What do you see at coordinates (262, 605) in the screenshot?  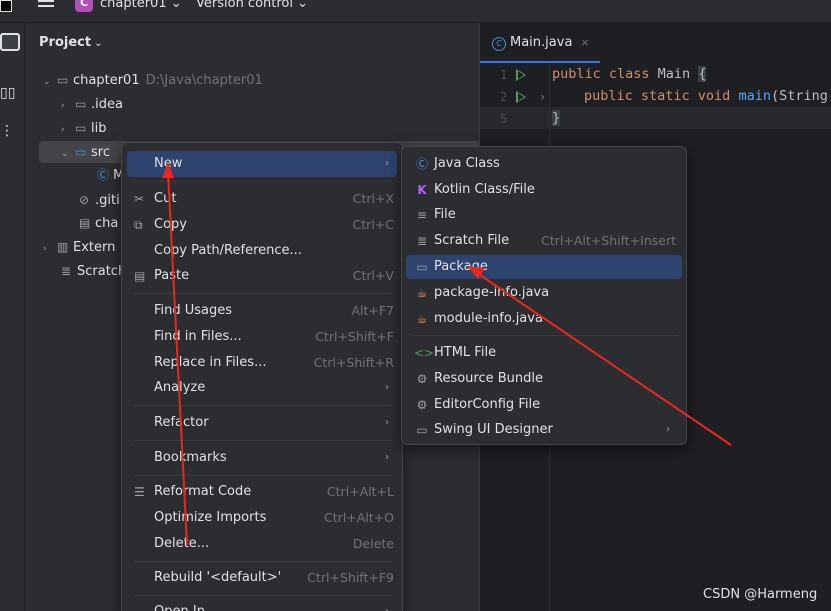 I see `menu-item-open-in: Open In›` at bounding box center [262, 605].